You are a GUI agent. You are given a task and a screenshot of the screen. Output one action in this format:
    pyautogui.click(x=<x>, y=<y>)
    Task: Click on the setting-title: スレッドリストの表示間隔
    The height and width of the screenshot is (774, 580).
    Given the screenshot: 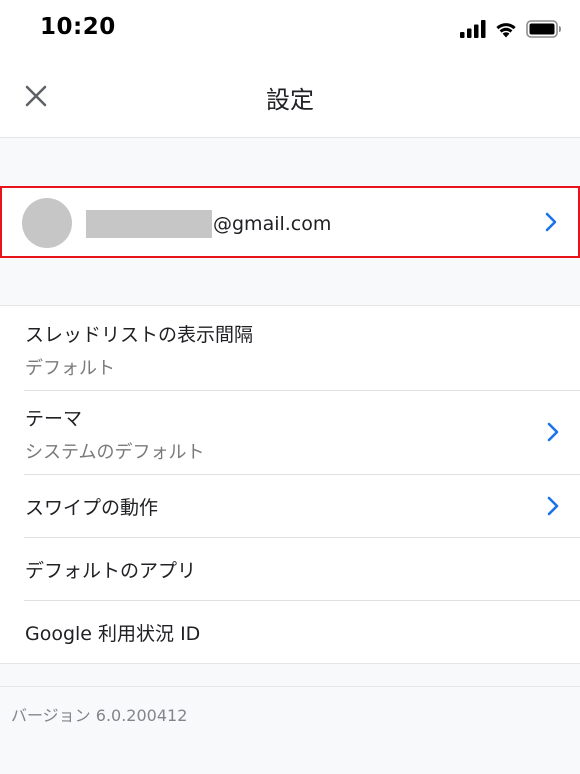 What is the action you would take?
    pyautogui.click(x=139, y=335)
    